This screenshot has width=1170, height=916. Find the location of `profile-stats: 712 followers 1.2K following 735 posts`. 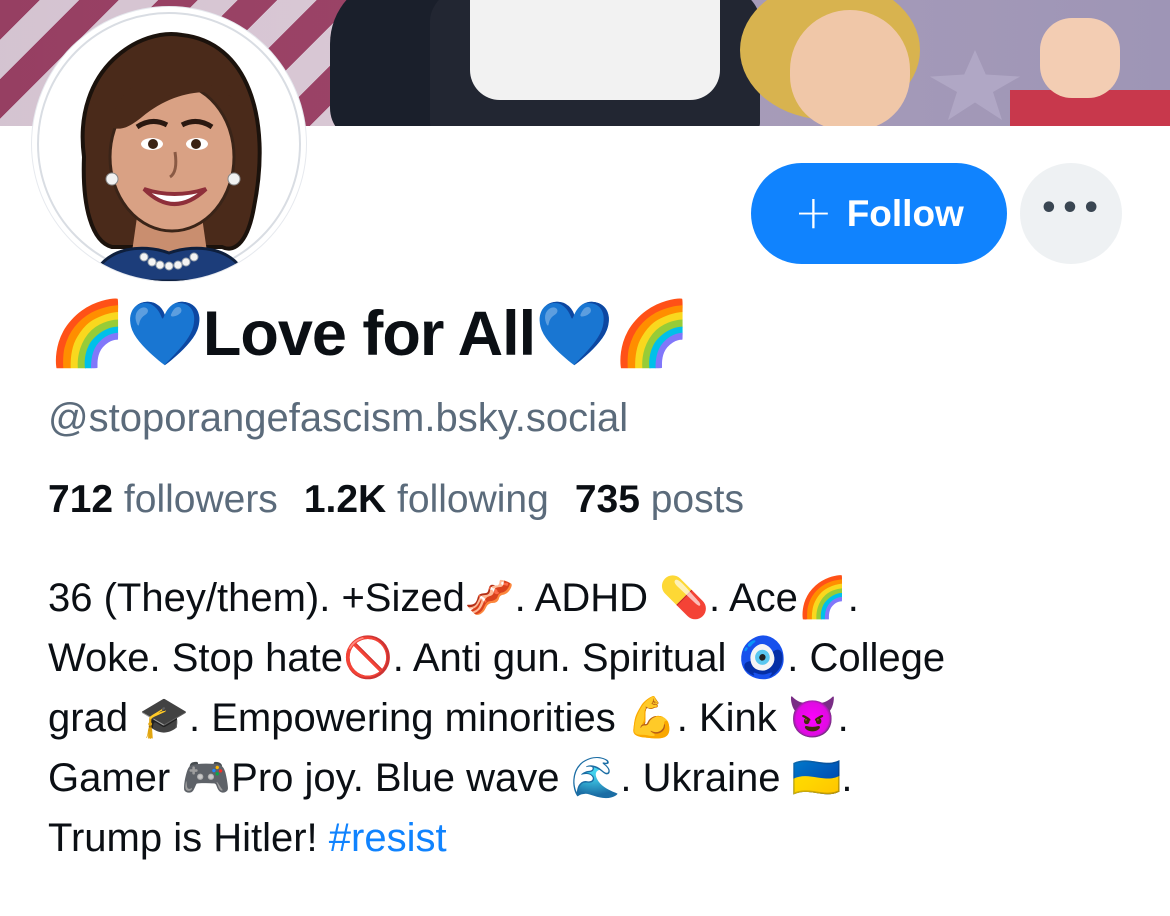

profile-stats: 712 followers 1.2K following 735 posts is located at coordinates (396, 500).